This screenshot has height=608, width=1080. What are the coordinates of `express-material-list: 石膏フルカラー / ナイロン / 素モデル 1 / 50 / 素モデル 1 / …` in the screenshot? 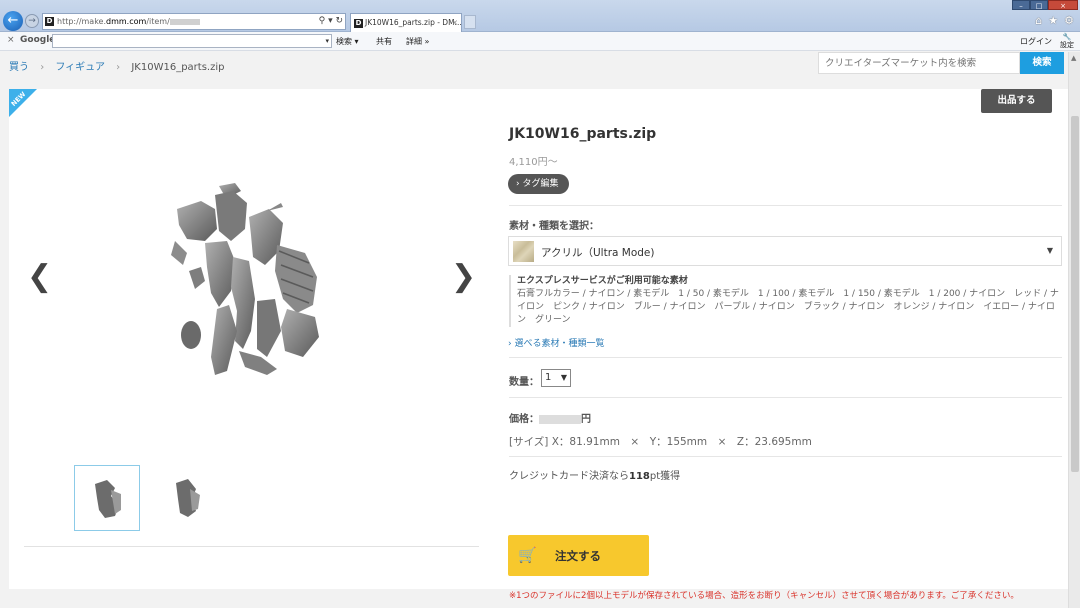 It's located at (788, 307).